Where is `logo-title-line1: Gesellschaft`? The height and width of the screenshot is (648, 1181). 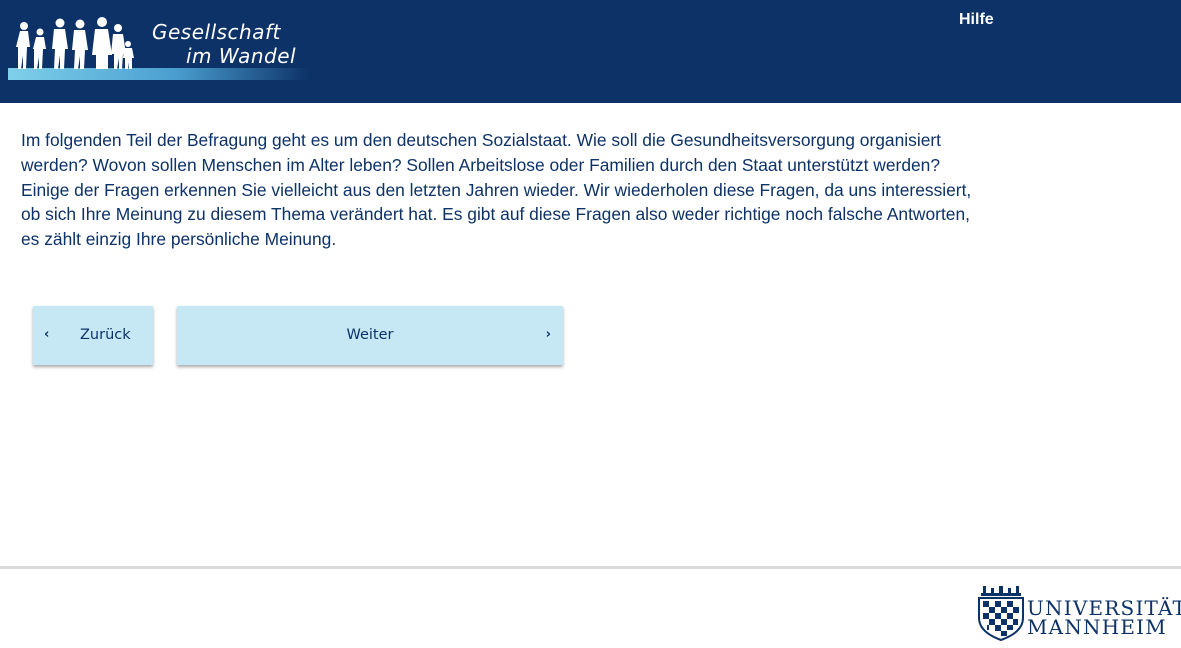 logo-title-line1: Gesellschaft is located at coordinates (216, 32).